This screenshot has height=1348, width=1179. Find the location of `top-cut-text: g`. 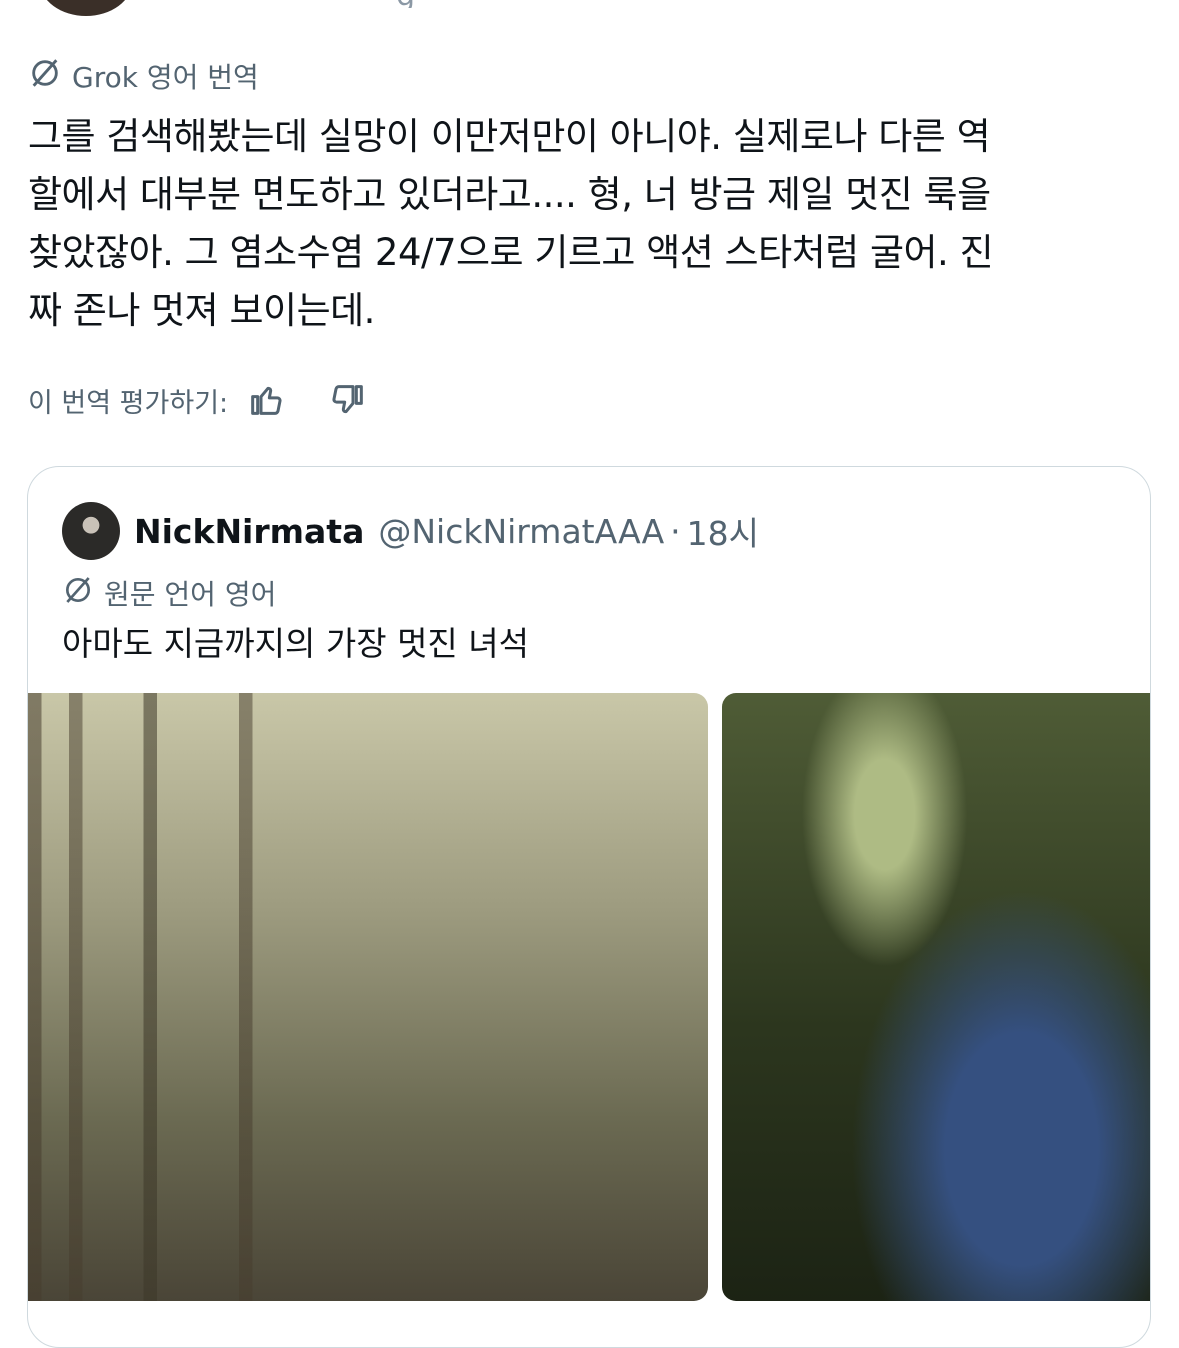

top-cut-text: g is located at coordinates (414, 4).